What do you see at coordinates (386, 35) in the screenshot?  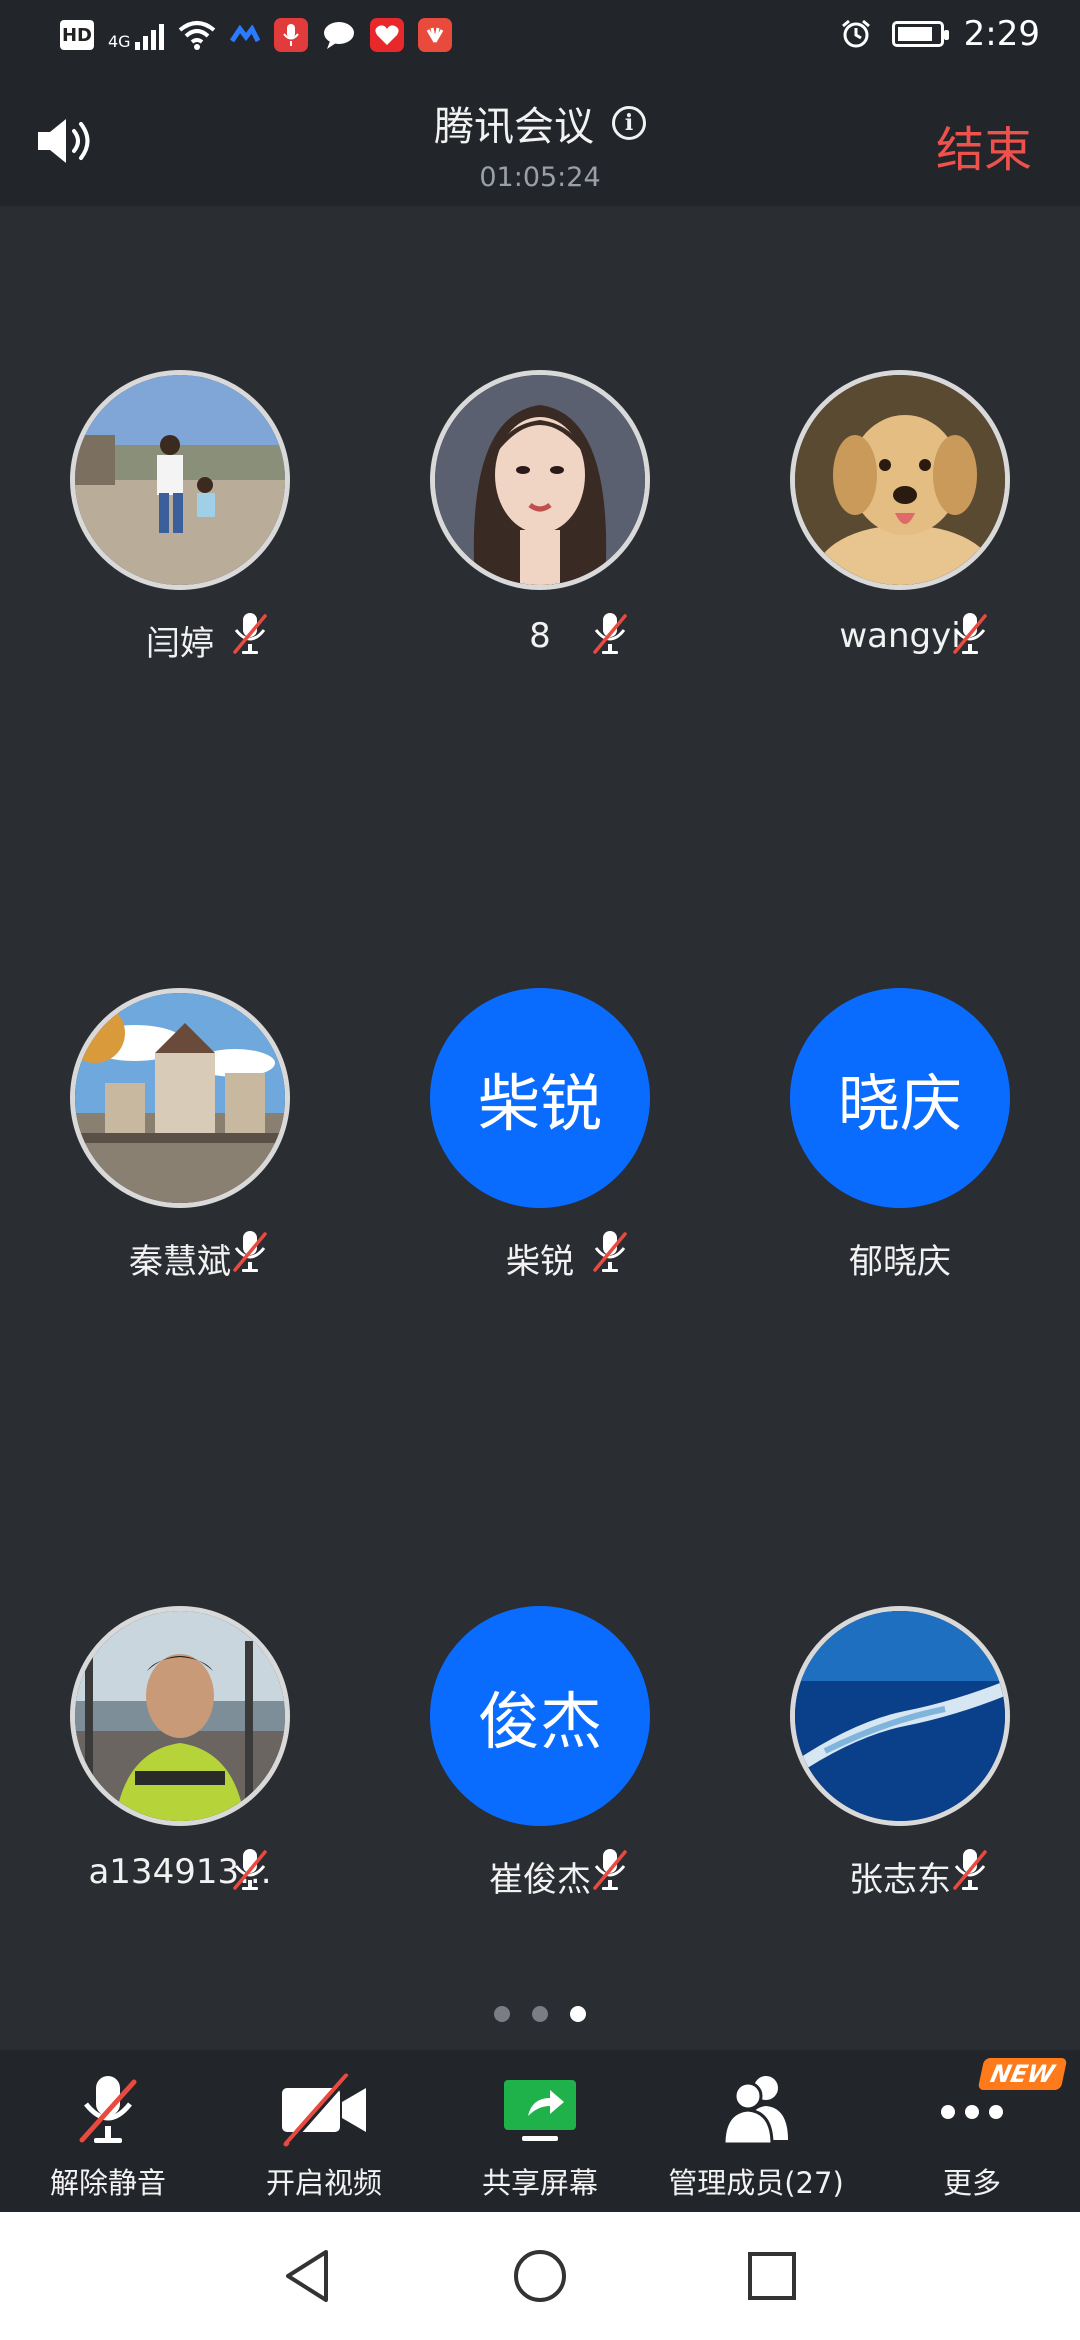 I see `health-app-icon` at bounding box center [386, 35].